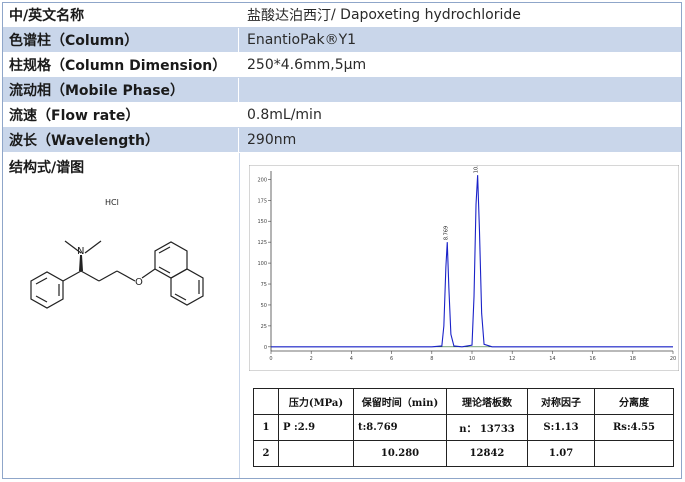 The image size is (685, 482). I want to click on results-row: 2 10.280 12842 1.07, so click(463, 453).